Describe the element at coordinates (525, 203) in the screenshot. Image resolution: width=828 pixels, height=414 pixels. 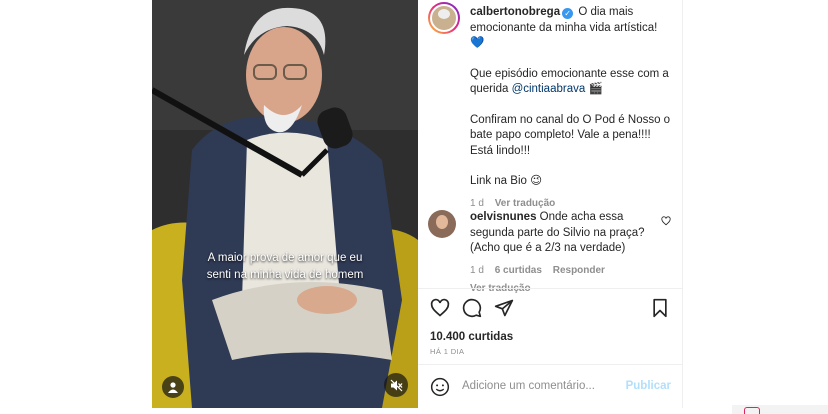
I see `see-translation-link: Ver tradução` at that location.